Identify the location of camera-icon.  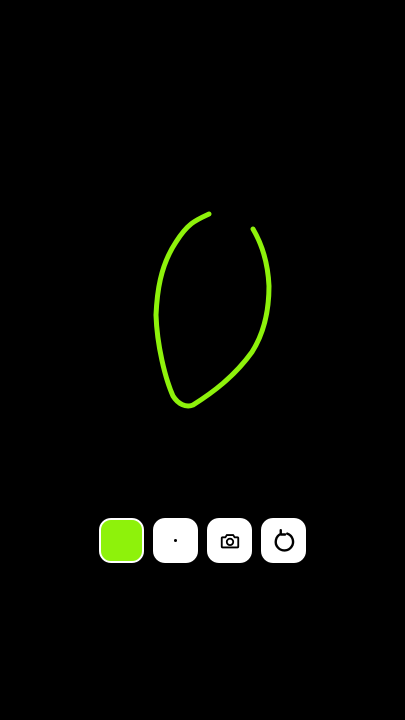
(230, 541).